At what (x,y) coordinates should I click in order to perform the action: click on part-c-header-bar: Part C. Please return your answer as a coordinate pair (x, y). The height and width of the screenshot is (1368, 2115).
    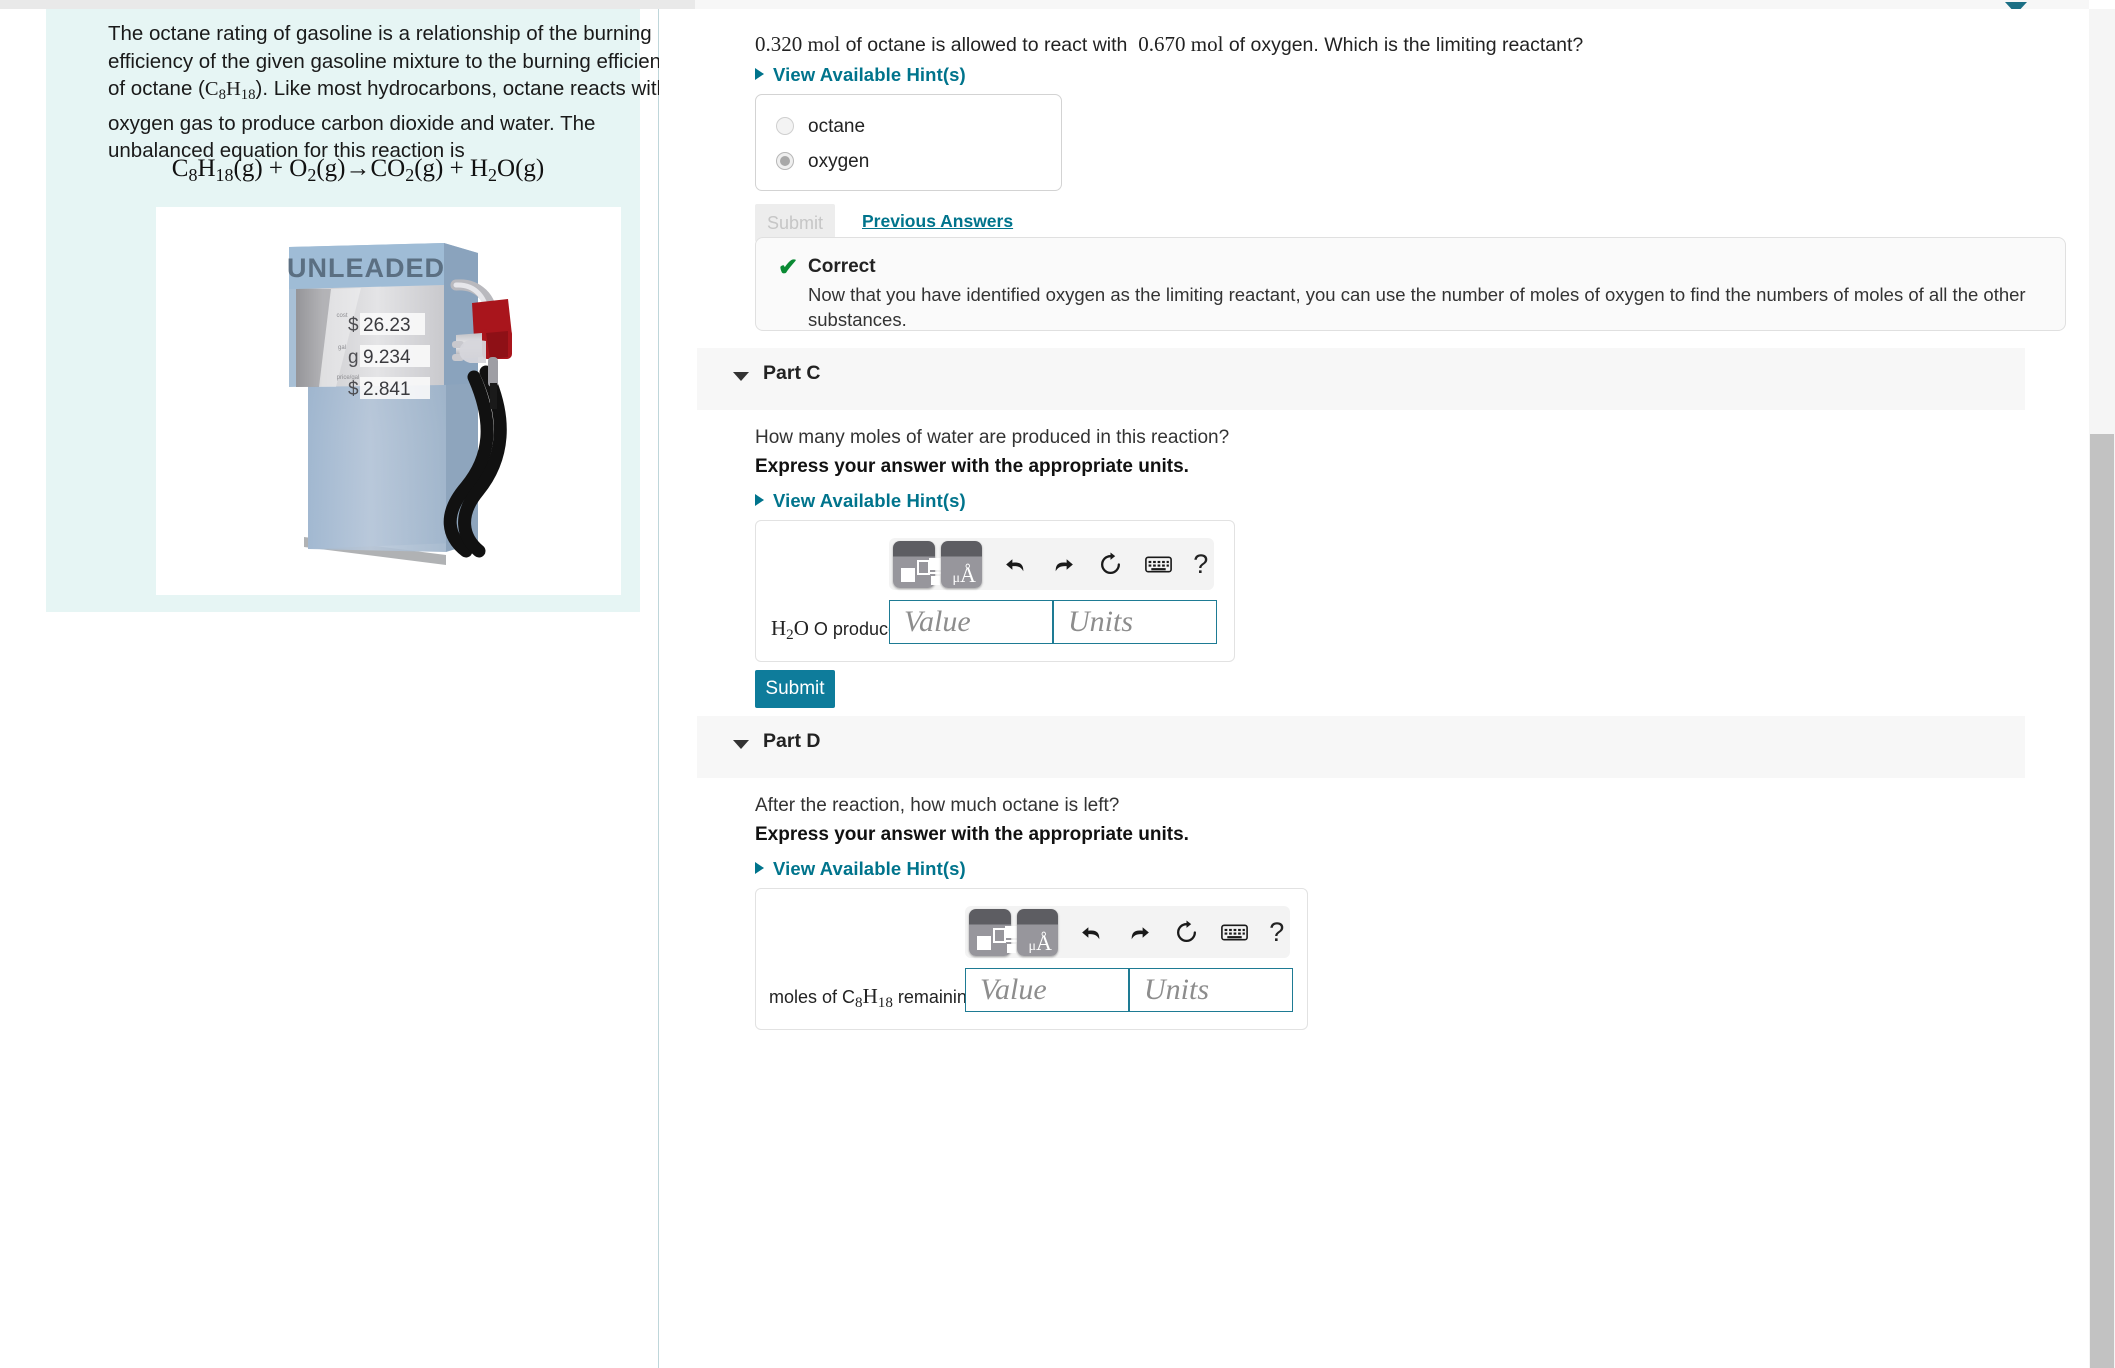
    Looking at the image, I should click on (1361, 379).